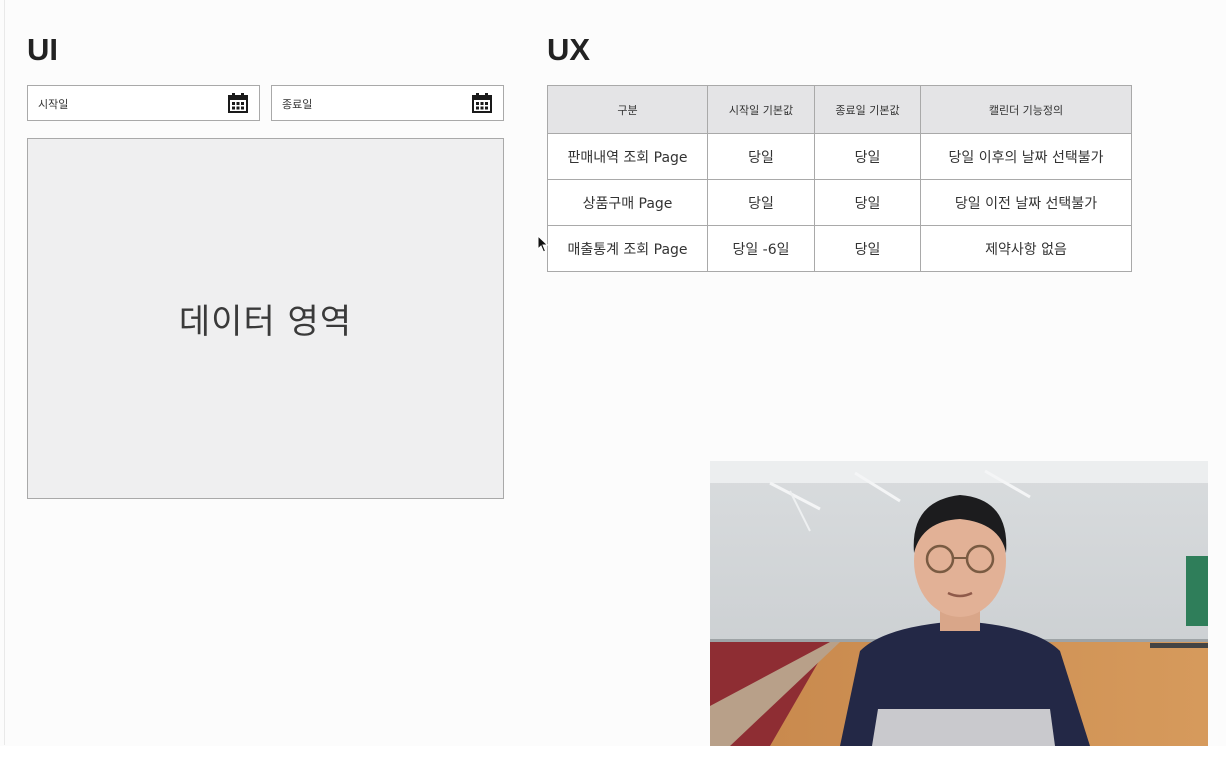 This screenshot has width=1226, height=760. Describe the element at coordinates (297, 104) in the screenshot. I see `end-date-label: 종료일` at that location.